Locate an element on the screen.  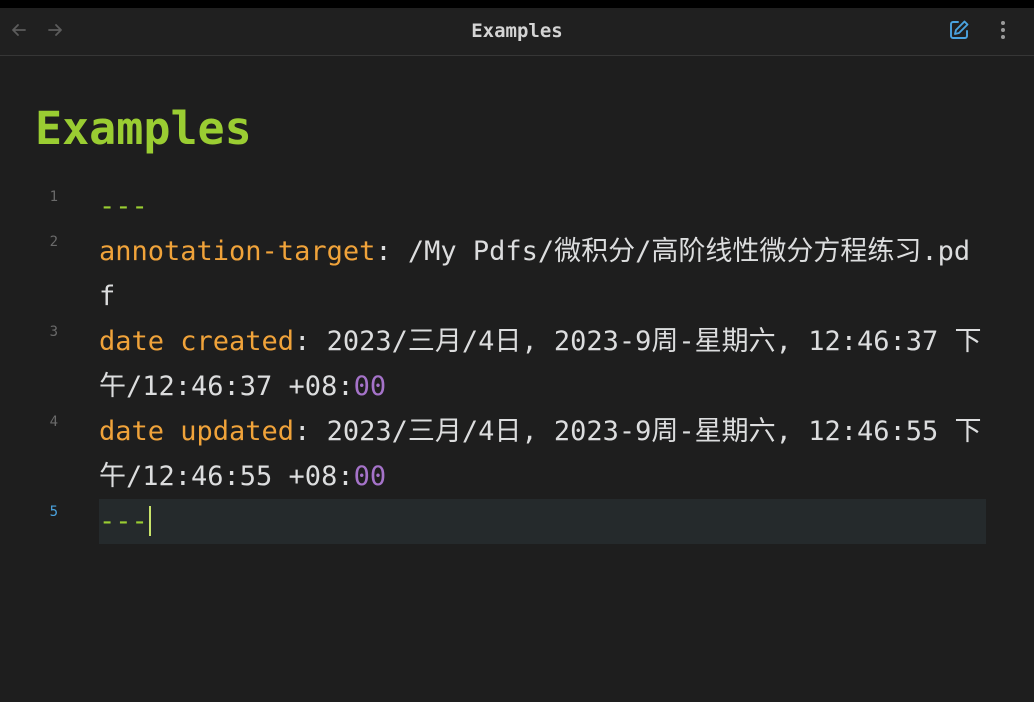
window-top-strip is located at coordinates (517, 4).